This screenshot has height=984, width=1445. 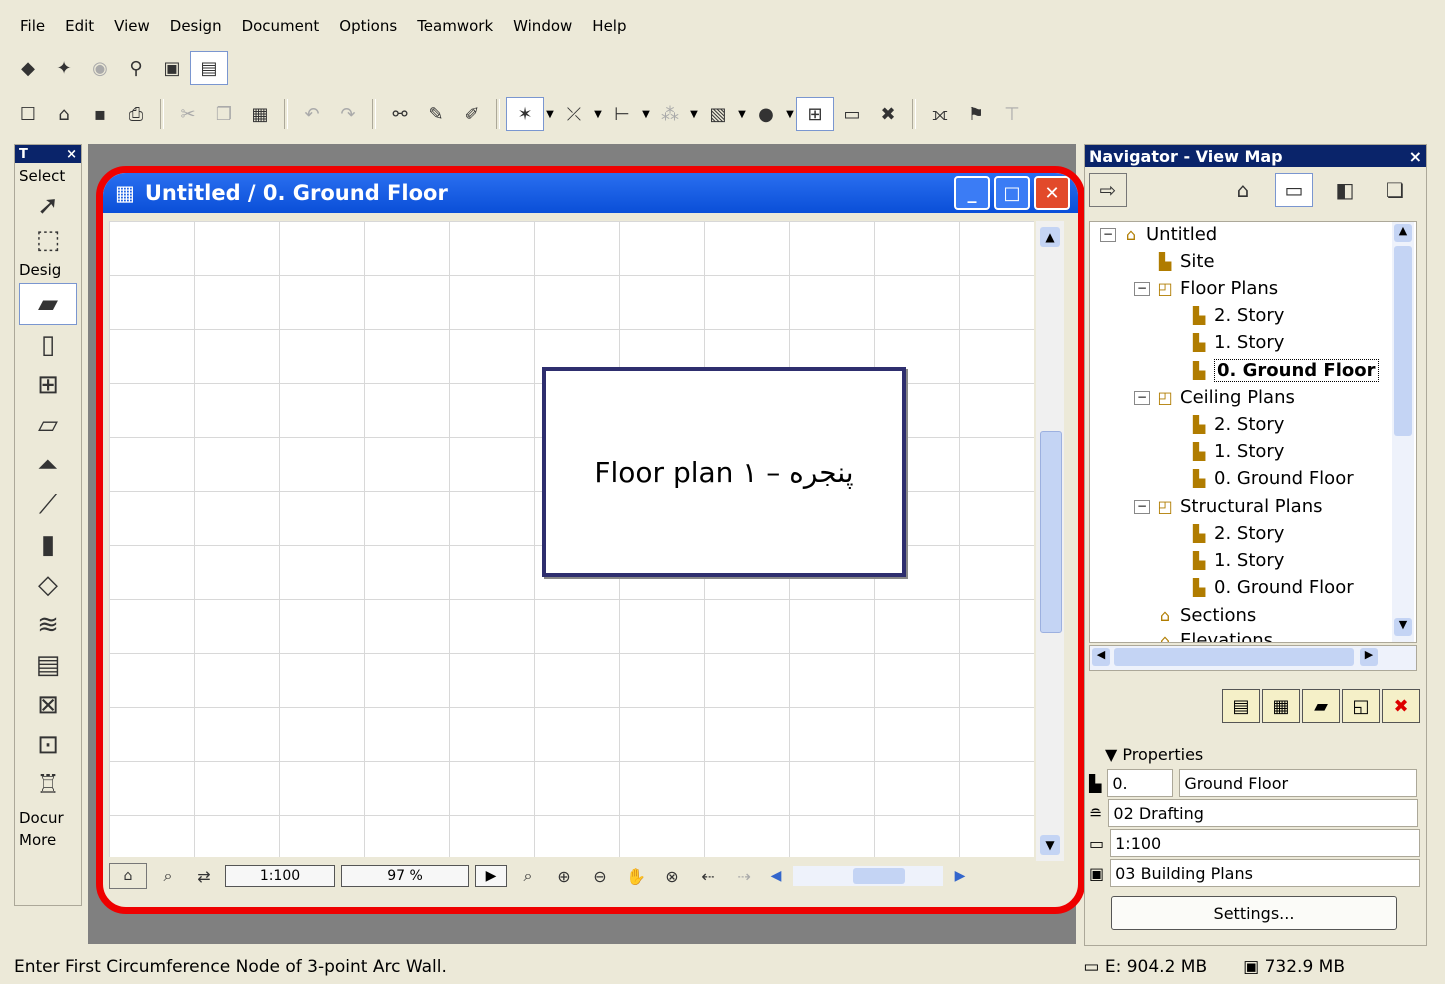 What do you see at coordinates (79, 26) in the screenshot?
I see `menu-edit: Edit` at bounding box center [79, 26].